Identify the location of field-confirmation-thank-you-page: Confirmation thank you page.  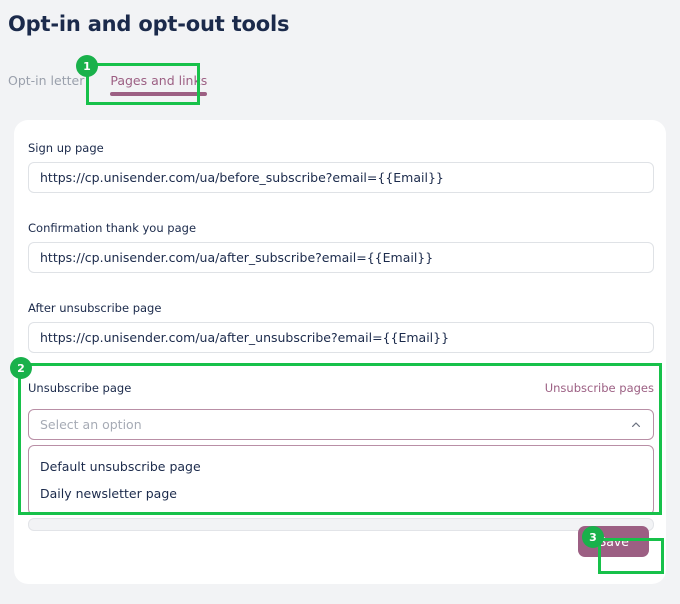
(341, 247).